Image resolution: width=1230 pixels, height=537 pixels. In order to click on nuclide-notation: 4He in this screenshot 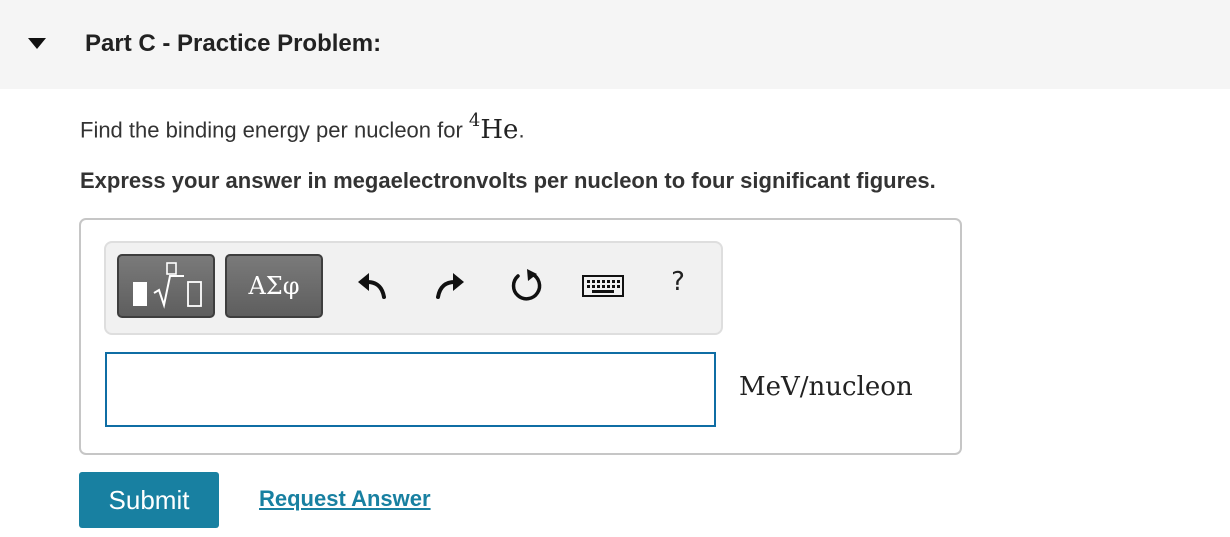, I will do `click(494, 127)`.